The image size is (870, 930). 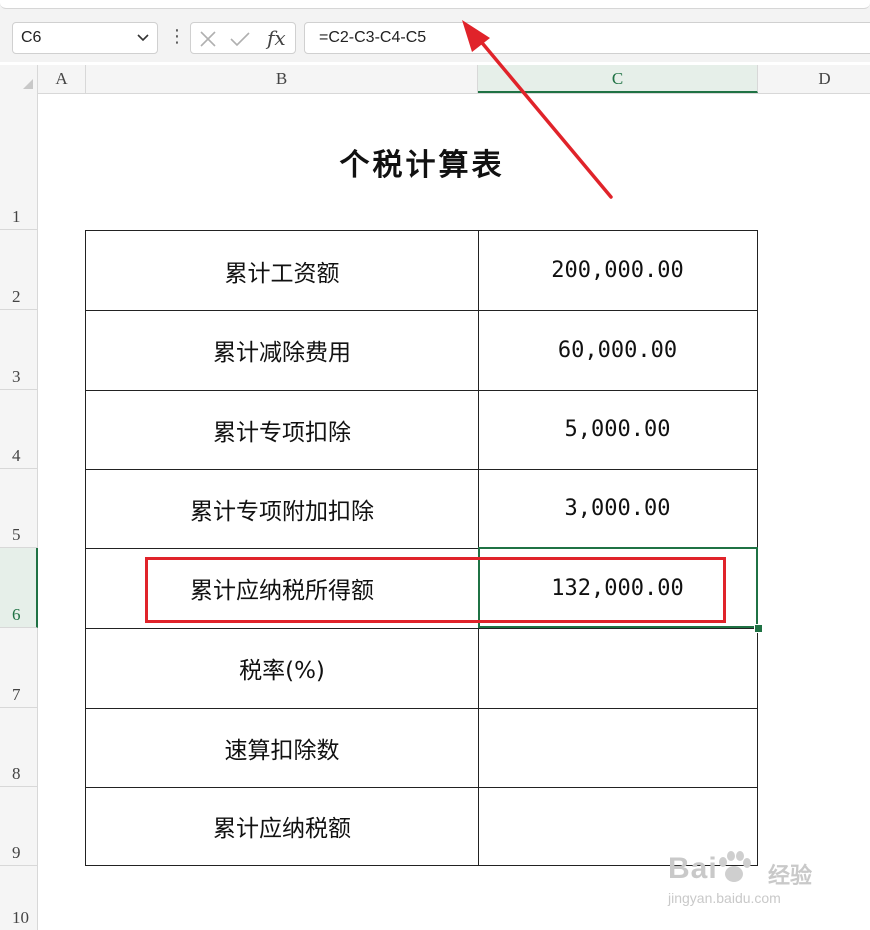 I want to click on column-headers: A B C D, so click(x=435, y=79).